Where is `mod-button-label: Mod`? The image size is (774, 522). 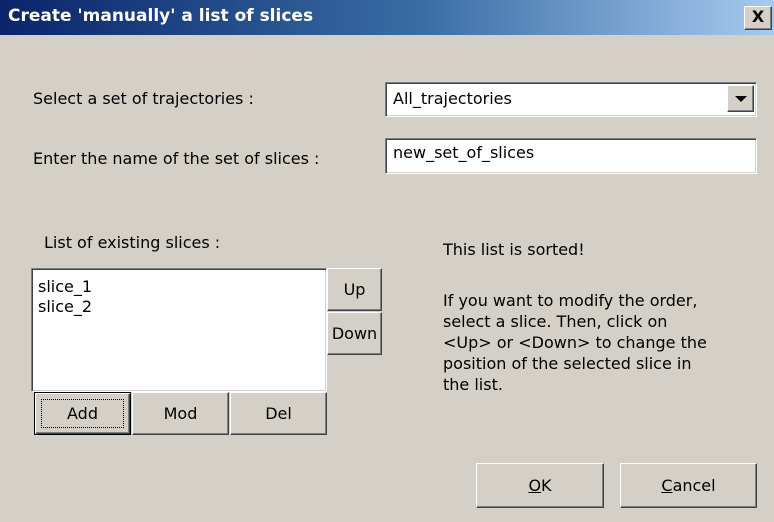 mod-button-label: Mod is located at coordinates (180, 413).